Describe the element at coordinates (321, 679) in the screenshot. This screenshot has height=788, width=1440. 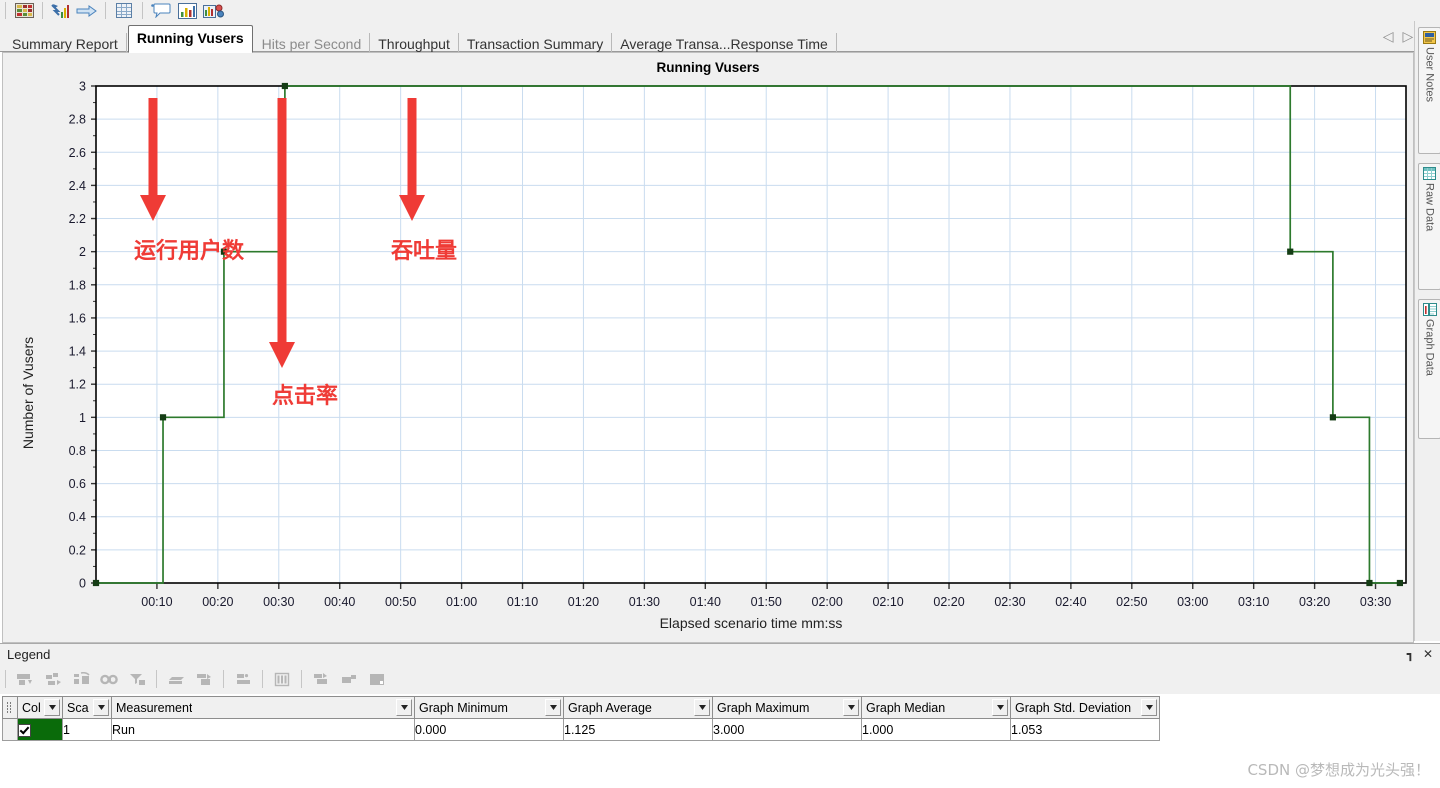
I see `drill-down-button` at that location.